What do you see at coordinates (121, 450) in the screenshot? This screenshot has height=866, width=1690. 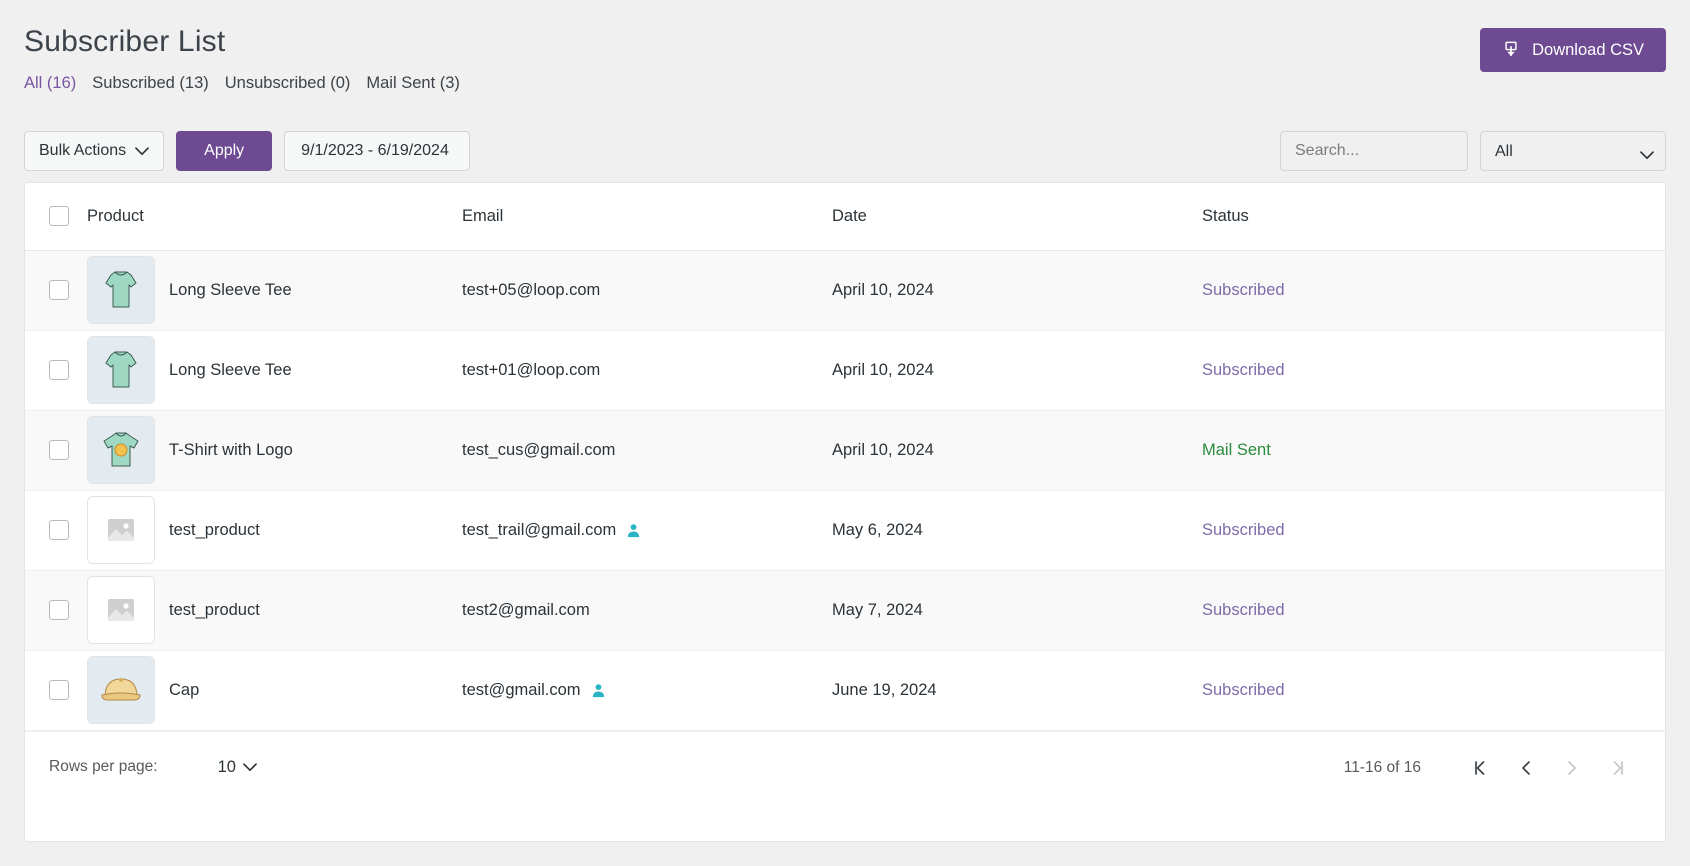 I see `tshirt-with-logo-thumb` at bounding box center [121, 450].